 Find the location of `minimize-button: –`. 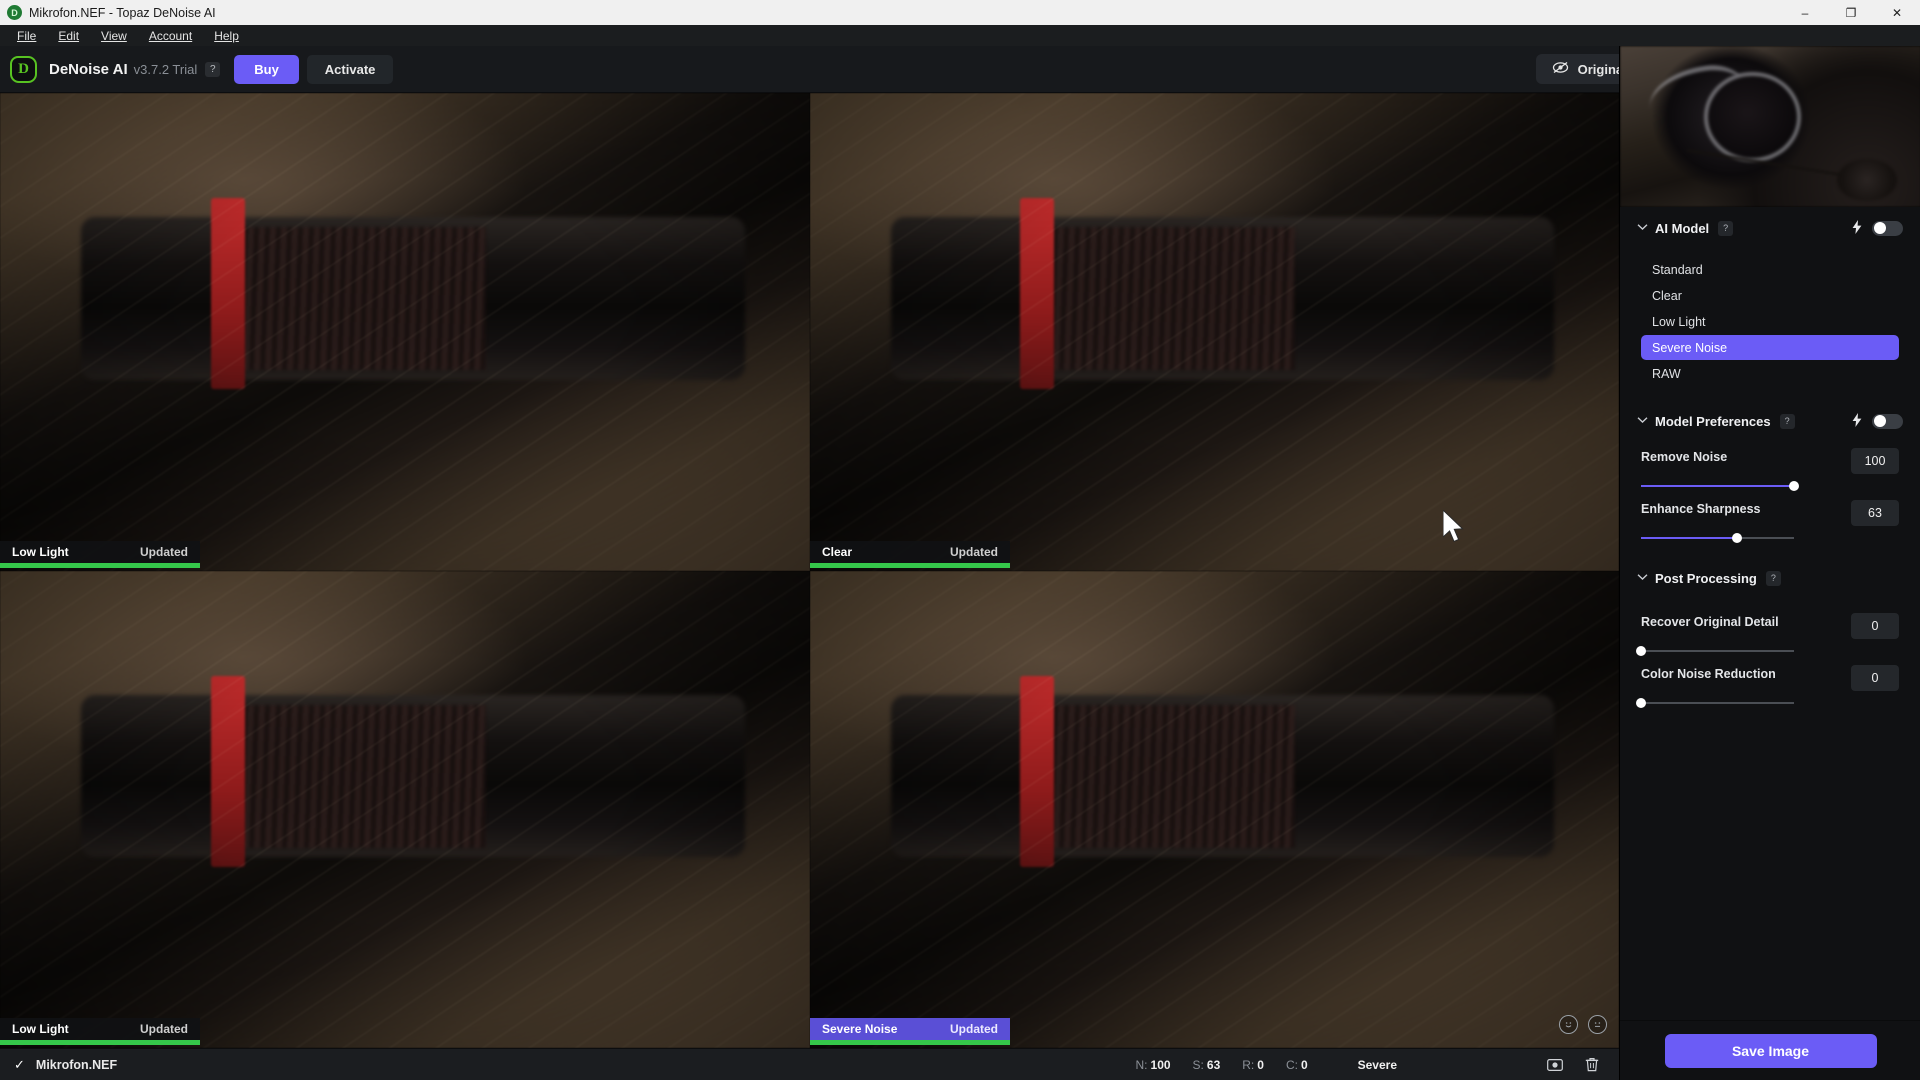

minimize-button: – is located at coordinates (1805, 12).